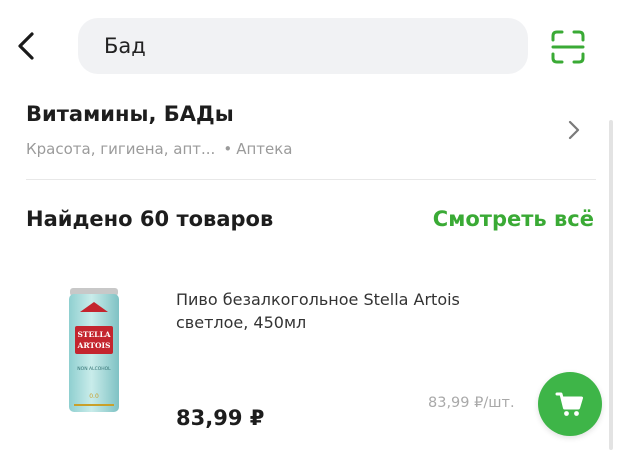  I want to click on results-count: Найдено 60 товаров, so click(150, 219).